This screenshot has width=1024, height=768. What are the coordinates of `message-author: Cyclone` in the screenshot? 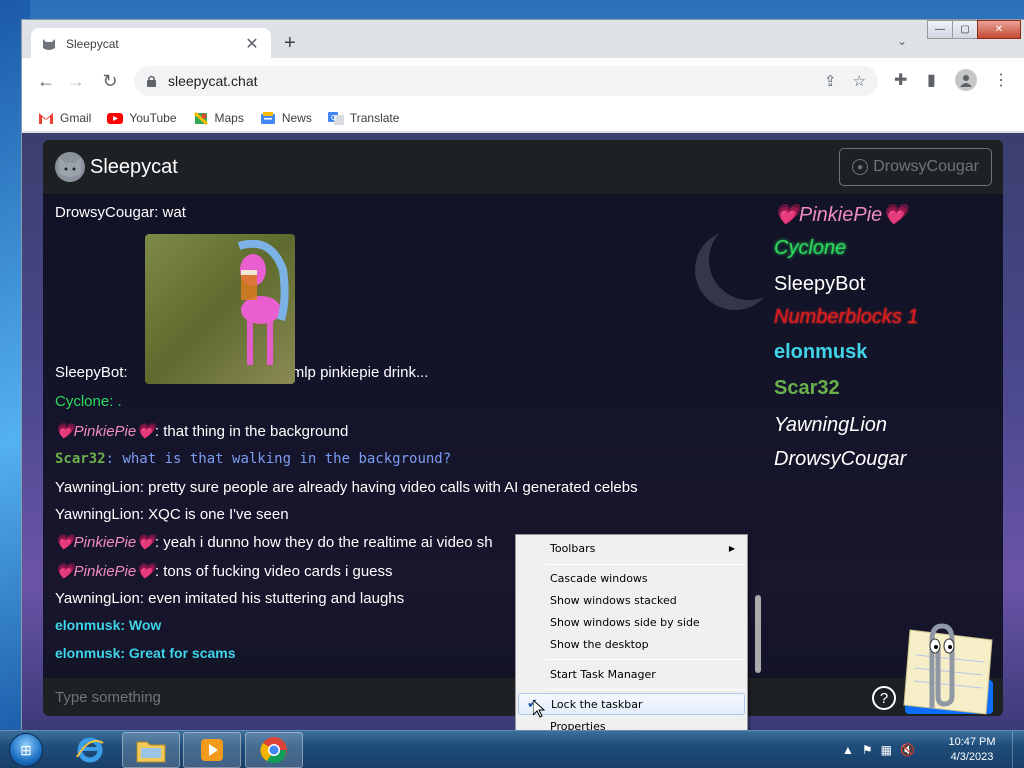 It's located at (82, 401).